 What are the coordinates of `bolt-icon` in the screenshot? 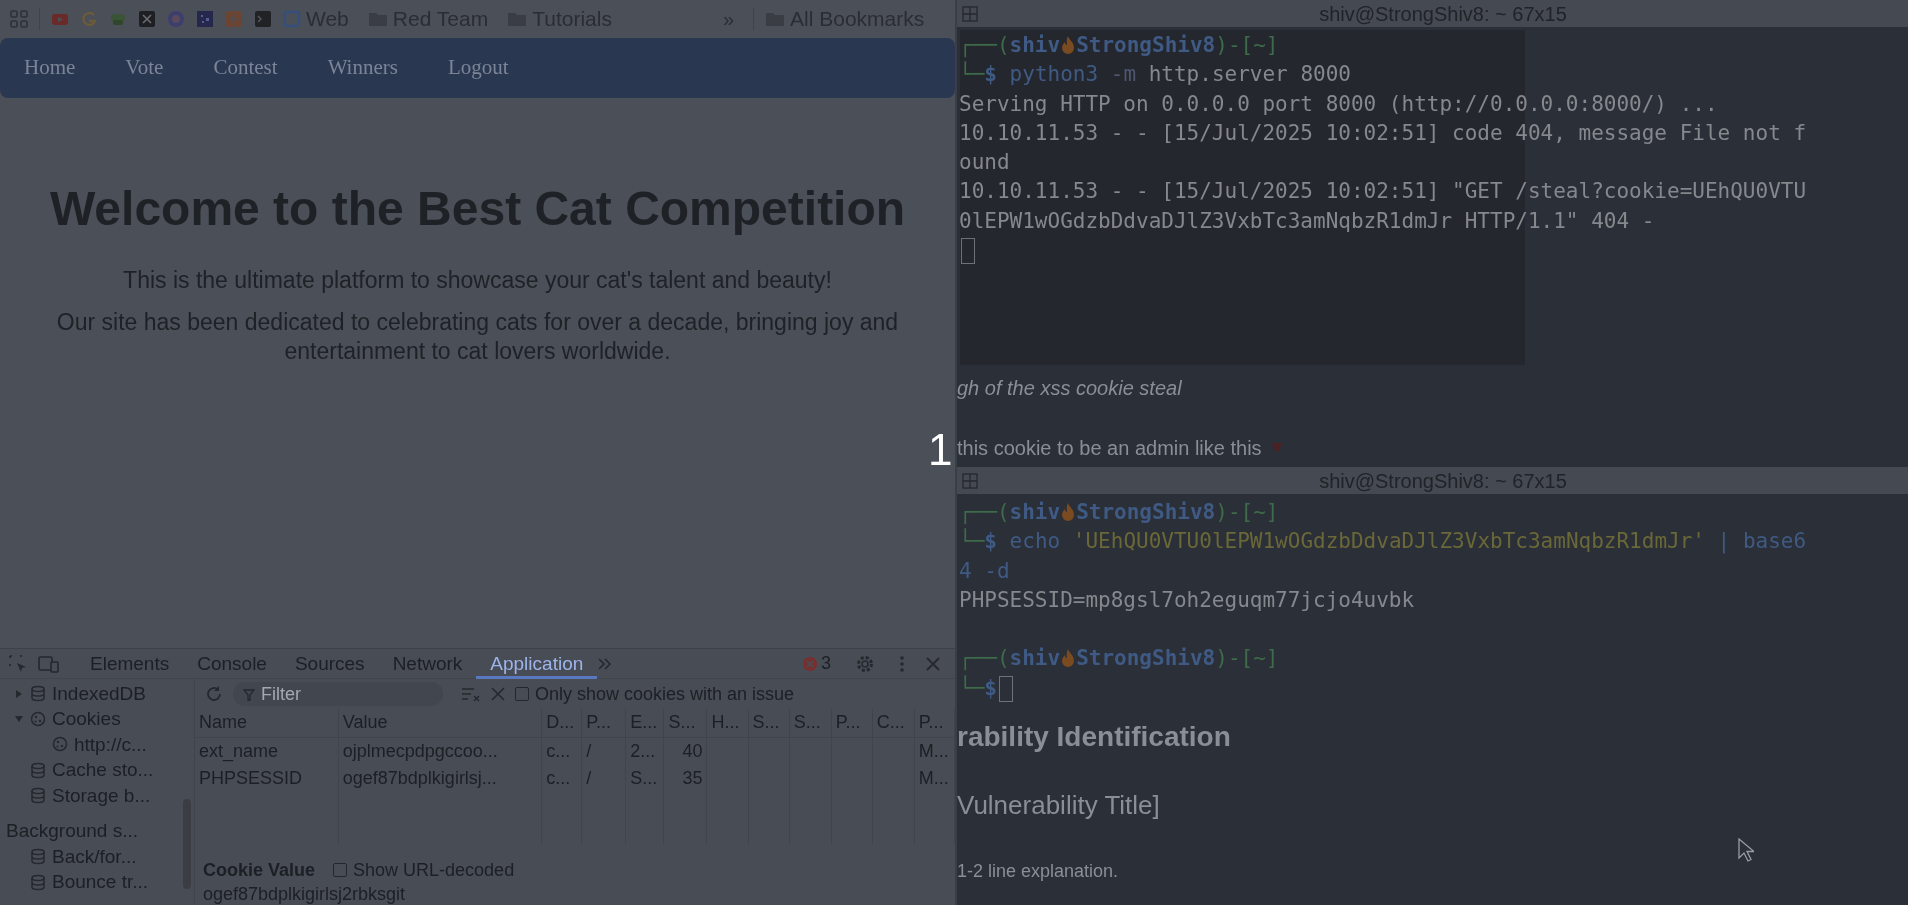 It's located at (234, 19).